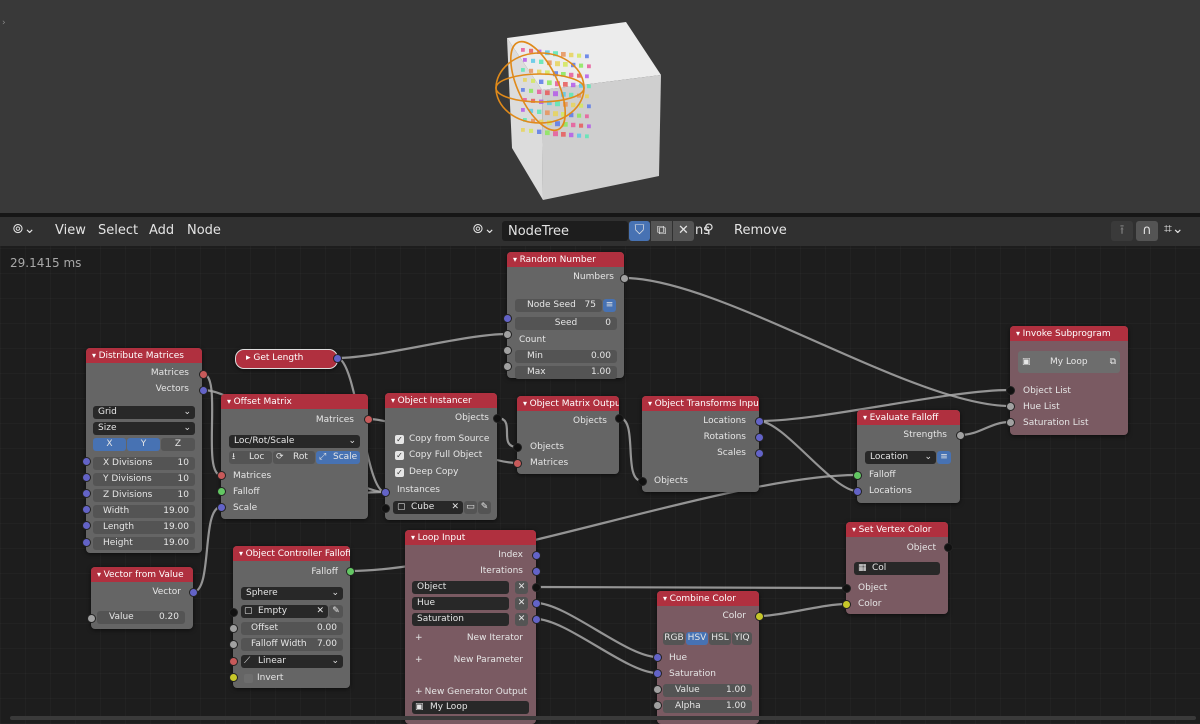 This screenshot has height=724, width=1200. I want to click on unlink-close-icon: ✕, so click(683, 231).